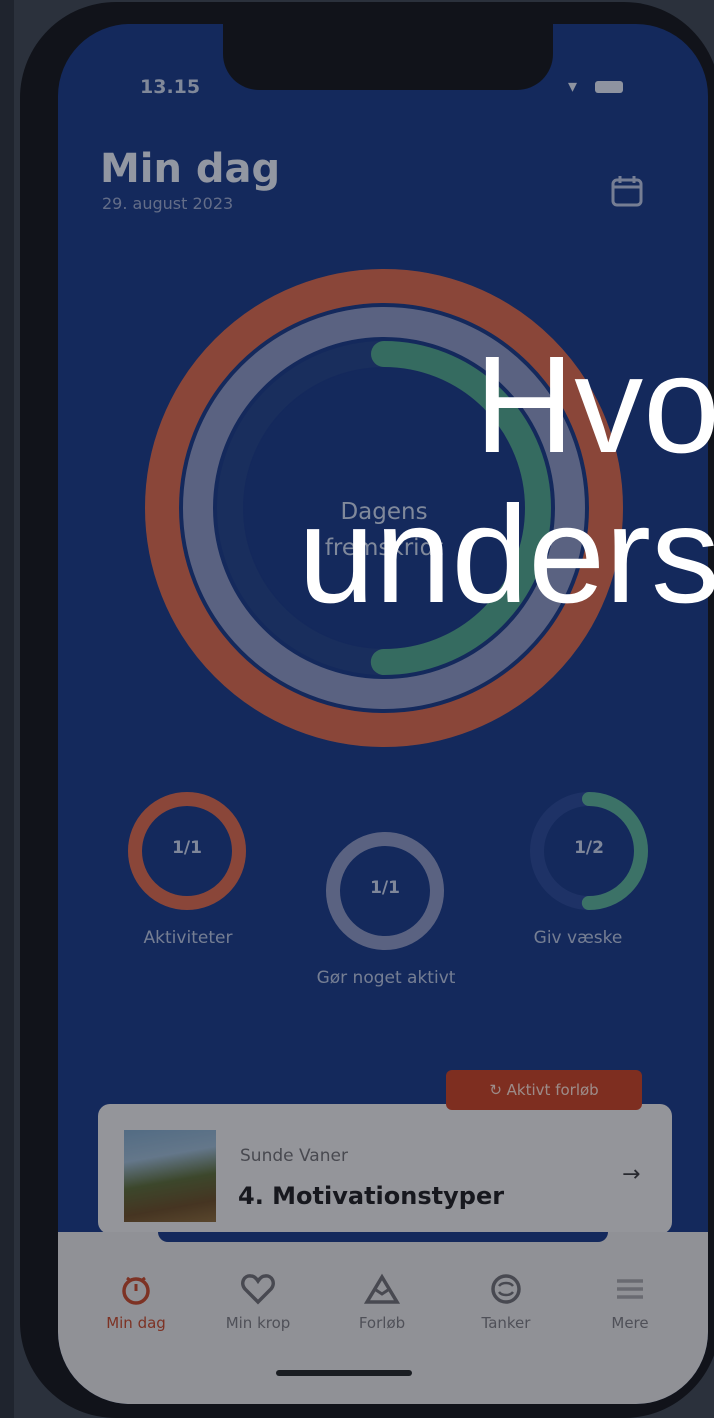 The width and height of the screenshot is (714, 1418). Describe the element at coordinates (187, 848) in the screenshot. I see `activities-value: 1/1` at that location.